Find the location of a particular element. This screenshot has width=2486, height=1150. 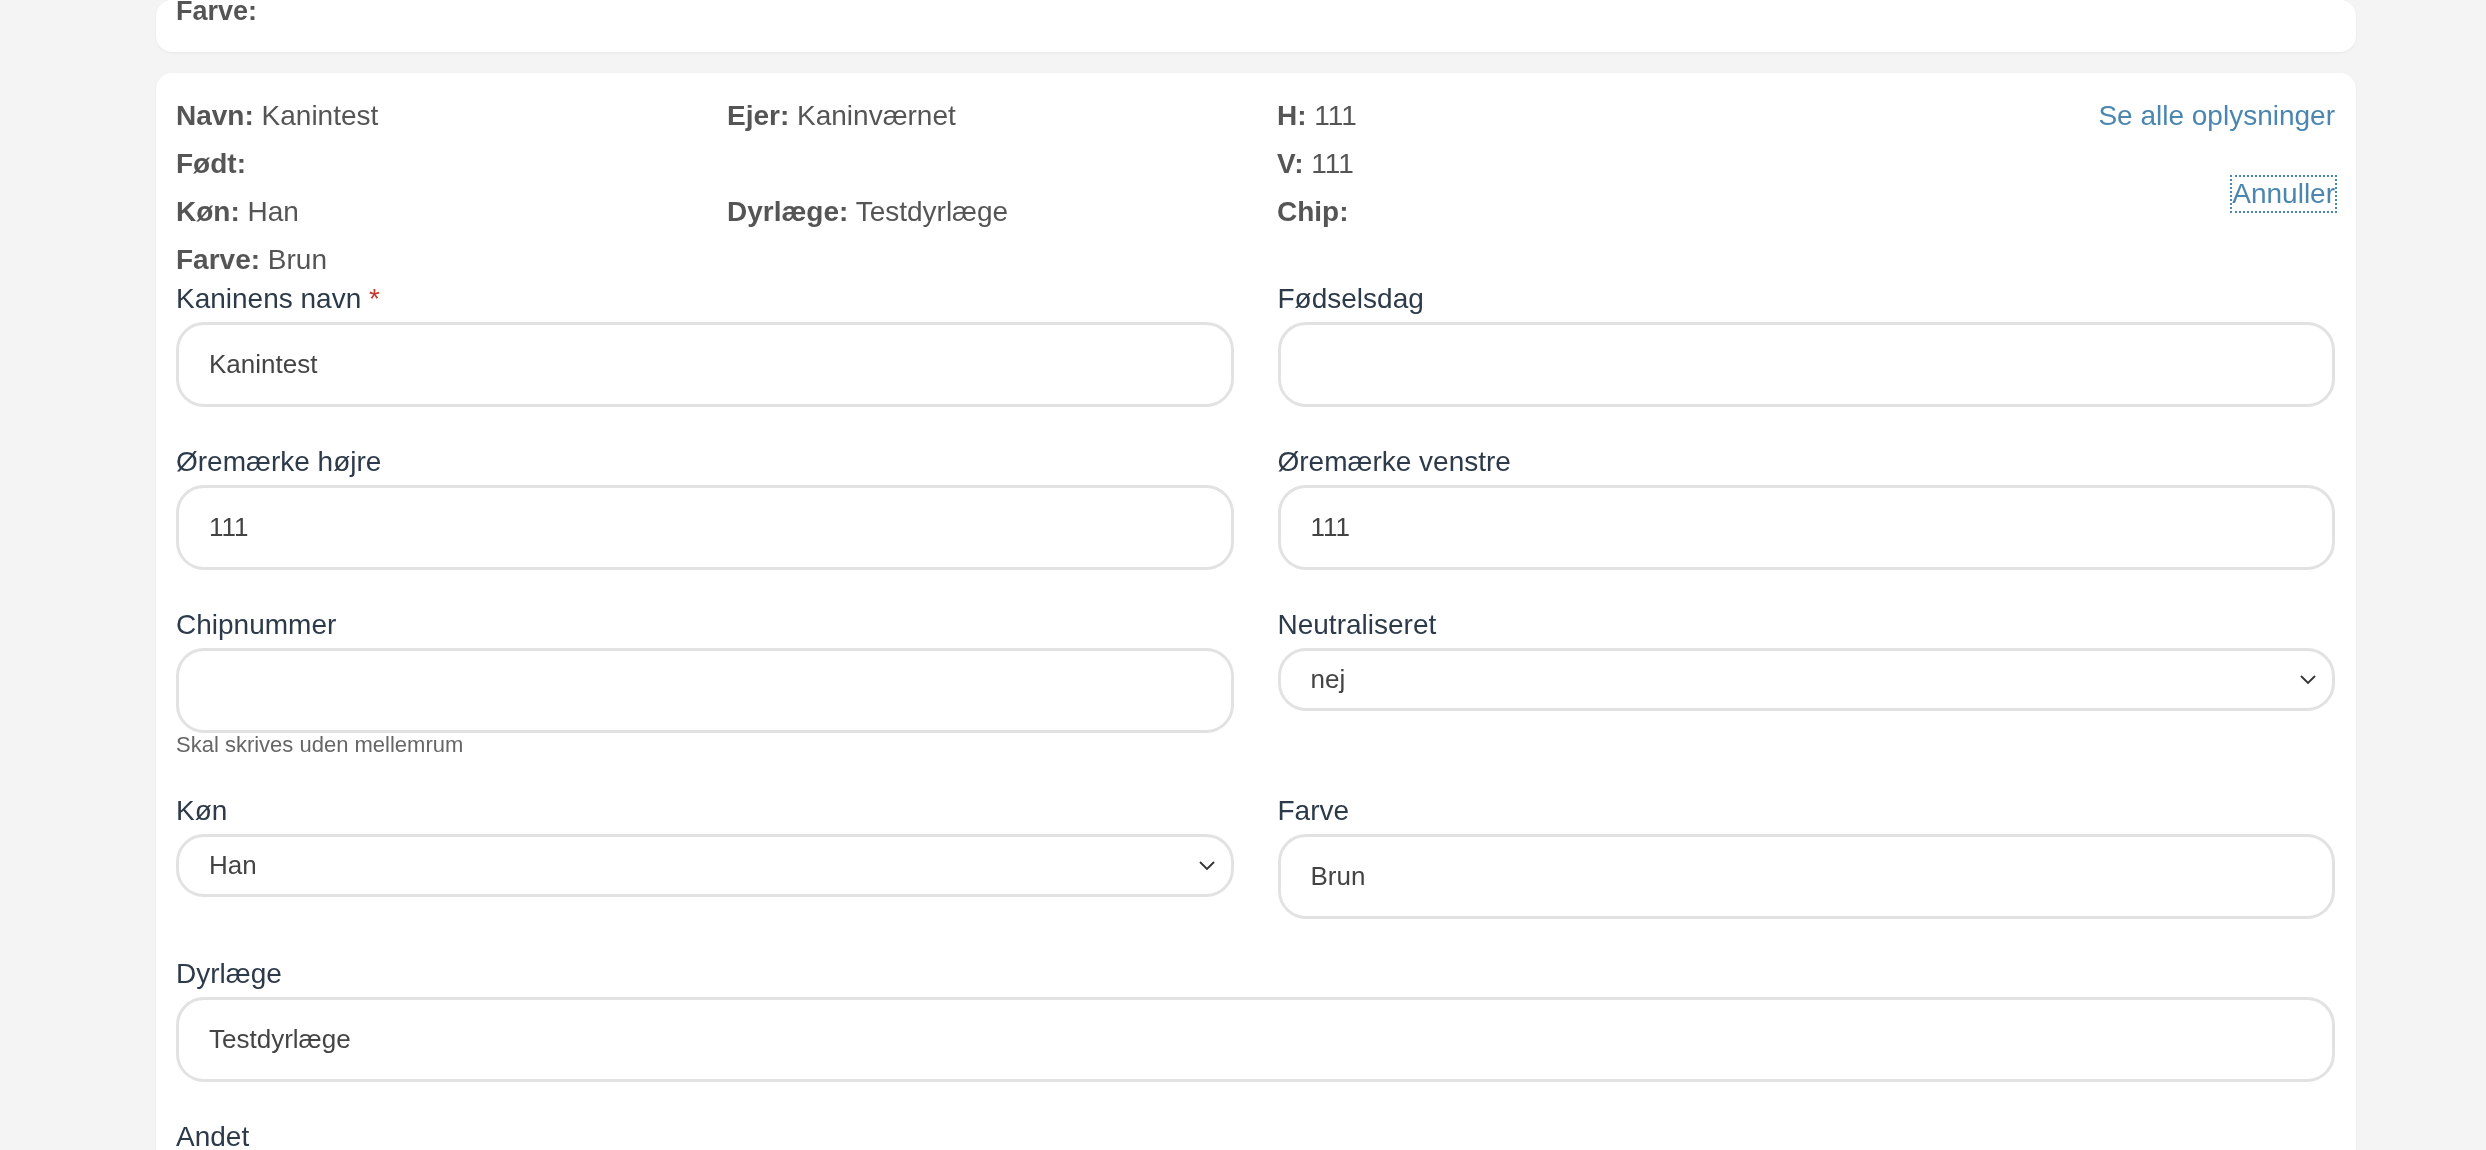

field-label: Andet is located at coordinates (213, 1136).